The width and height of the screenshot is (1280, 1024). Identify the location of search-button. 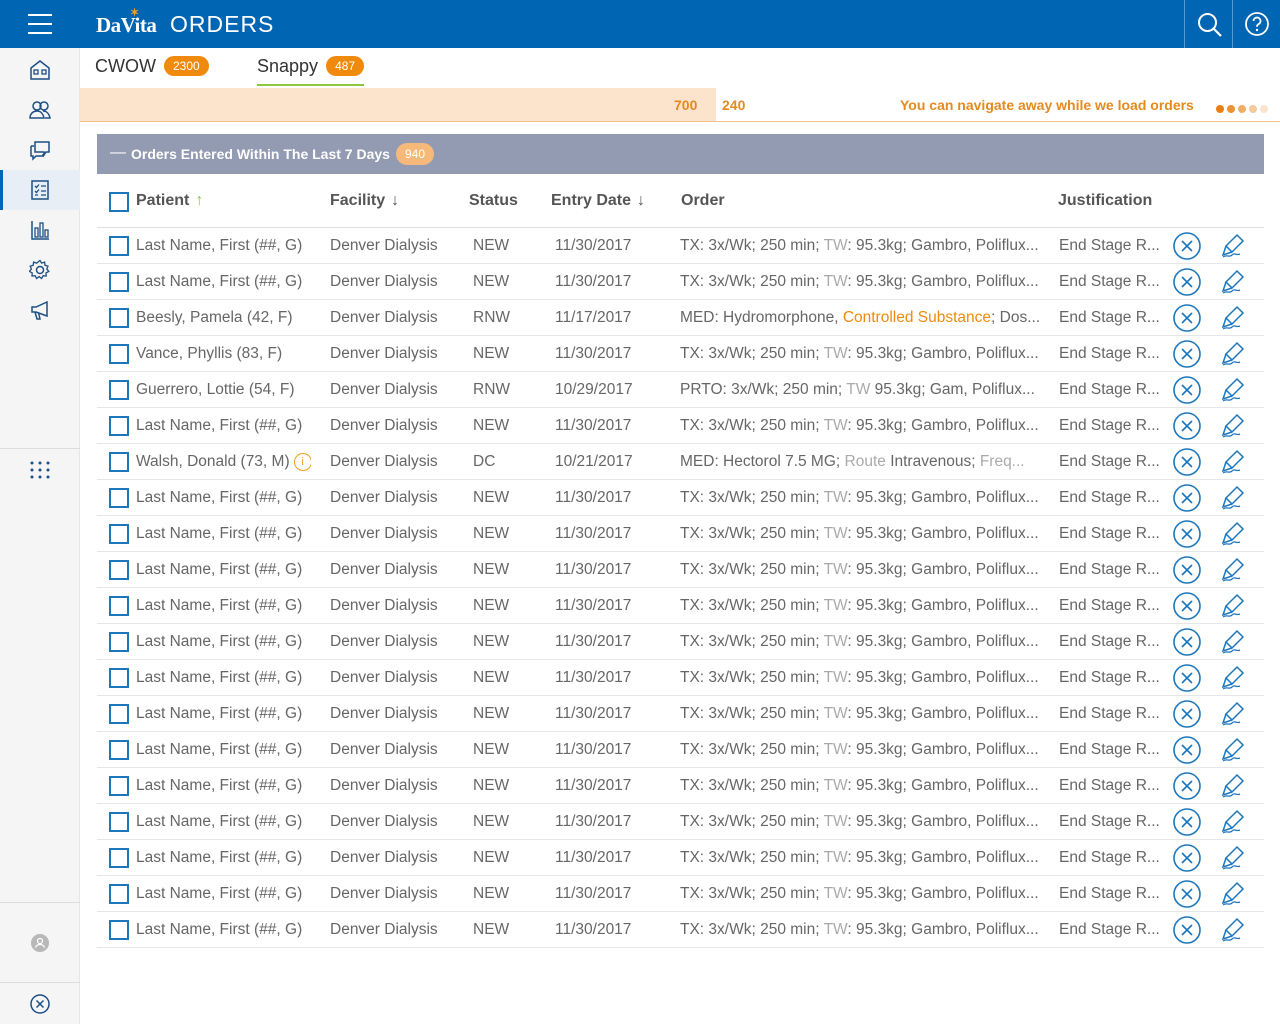
(1208, 24).